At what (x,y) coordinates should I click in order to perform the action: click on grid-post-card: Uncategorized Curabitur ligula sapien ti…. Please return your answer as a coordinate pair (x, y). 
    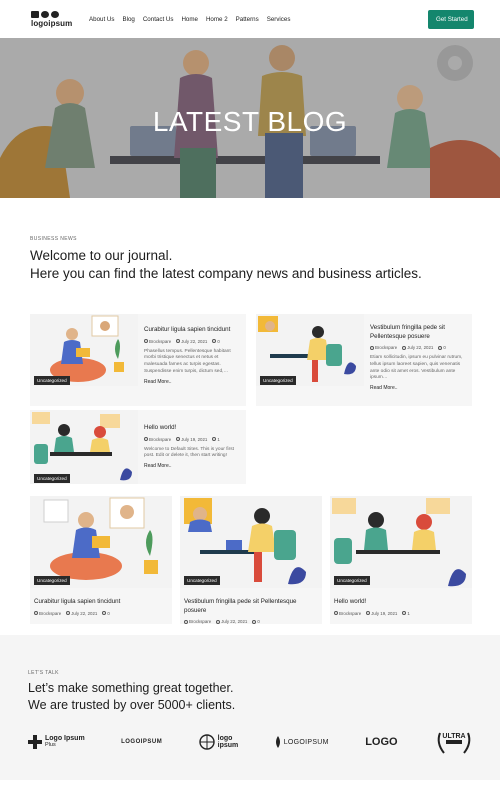
    Looking at the image, I should click on (101, 560).